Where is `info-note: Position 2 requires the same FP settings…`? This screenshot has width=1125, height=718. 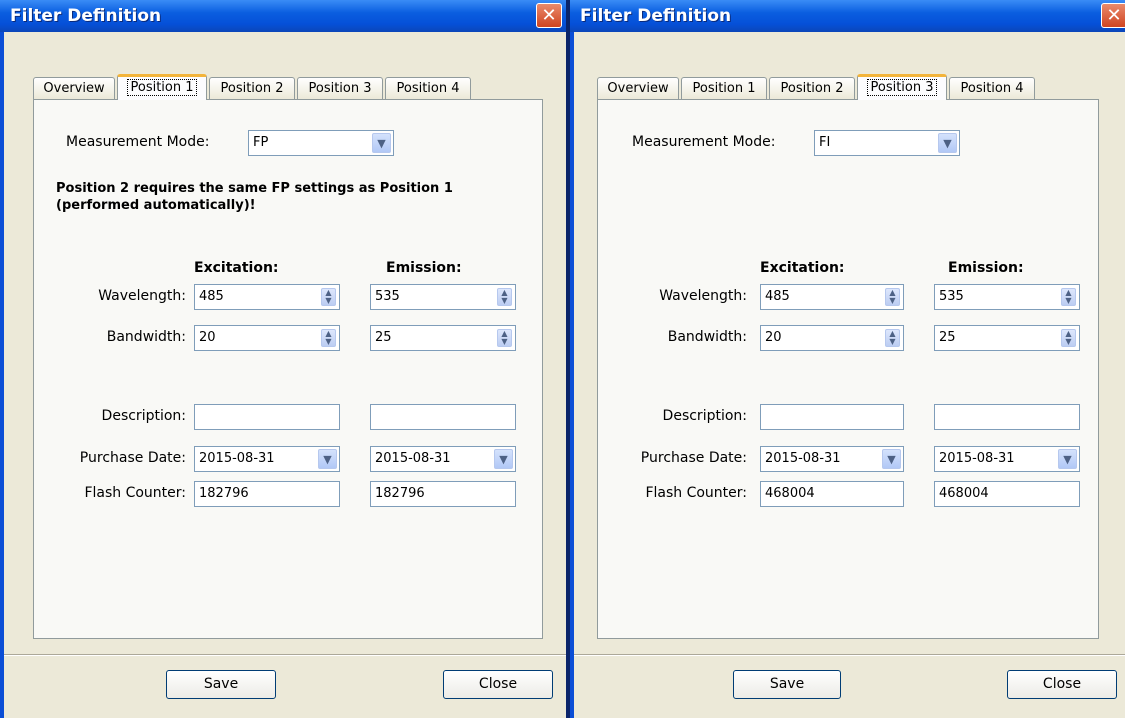 info-note: Position 2 requires the same FP settings… is located at coordinates (254, 197).